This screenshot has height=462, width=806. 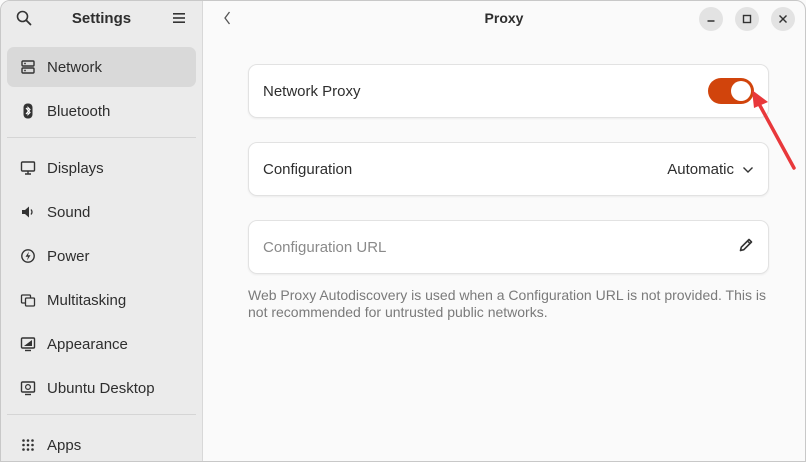 What do you see at coordinates (28, 300) in the screenshot?
I see `multitasking-icon` at bounding box center [28, 300].